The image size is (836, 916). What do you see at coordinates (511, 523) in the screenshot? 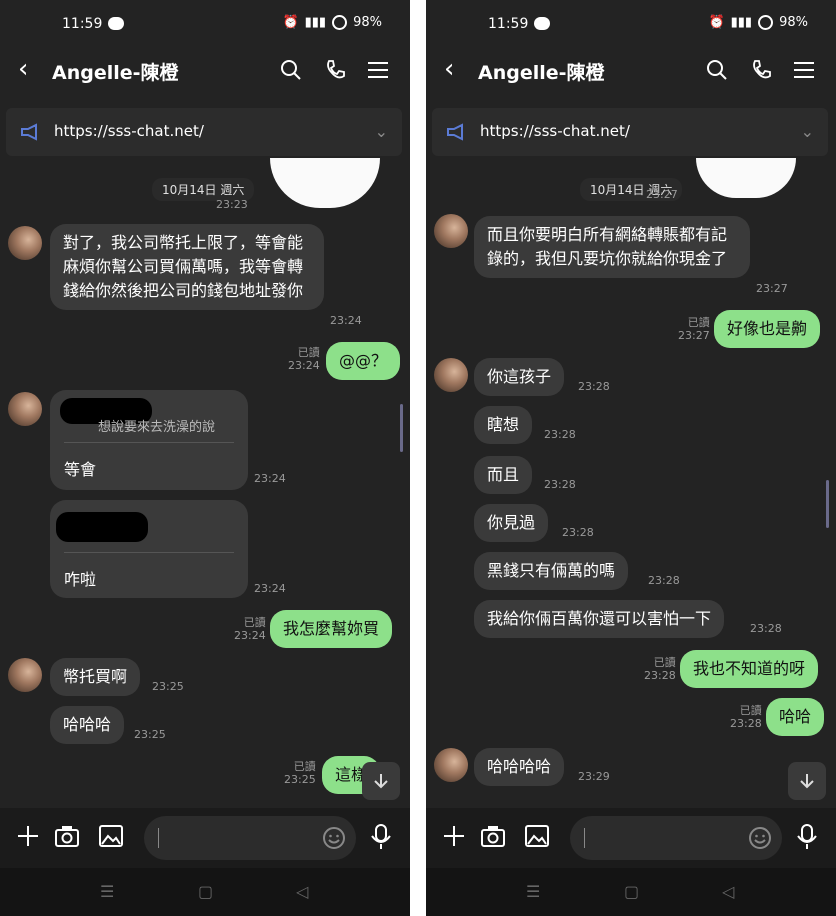
I see `incoming-message: 你見過` at bounding box center [511, 523].